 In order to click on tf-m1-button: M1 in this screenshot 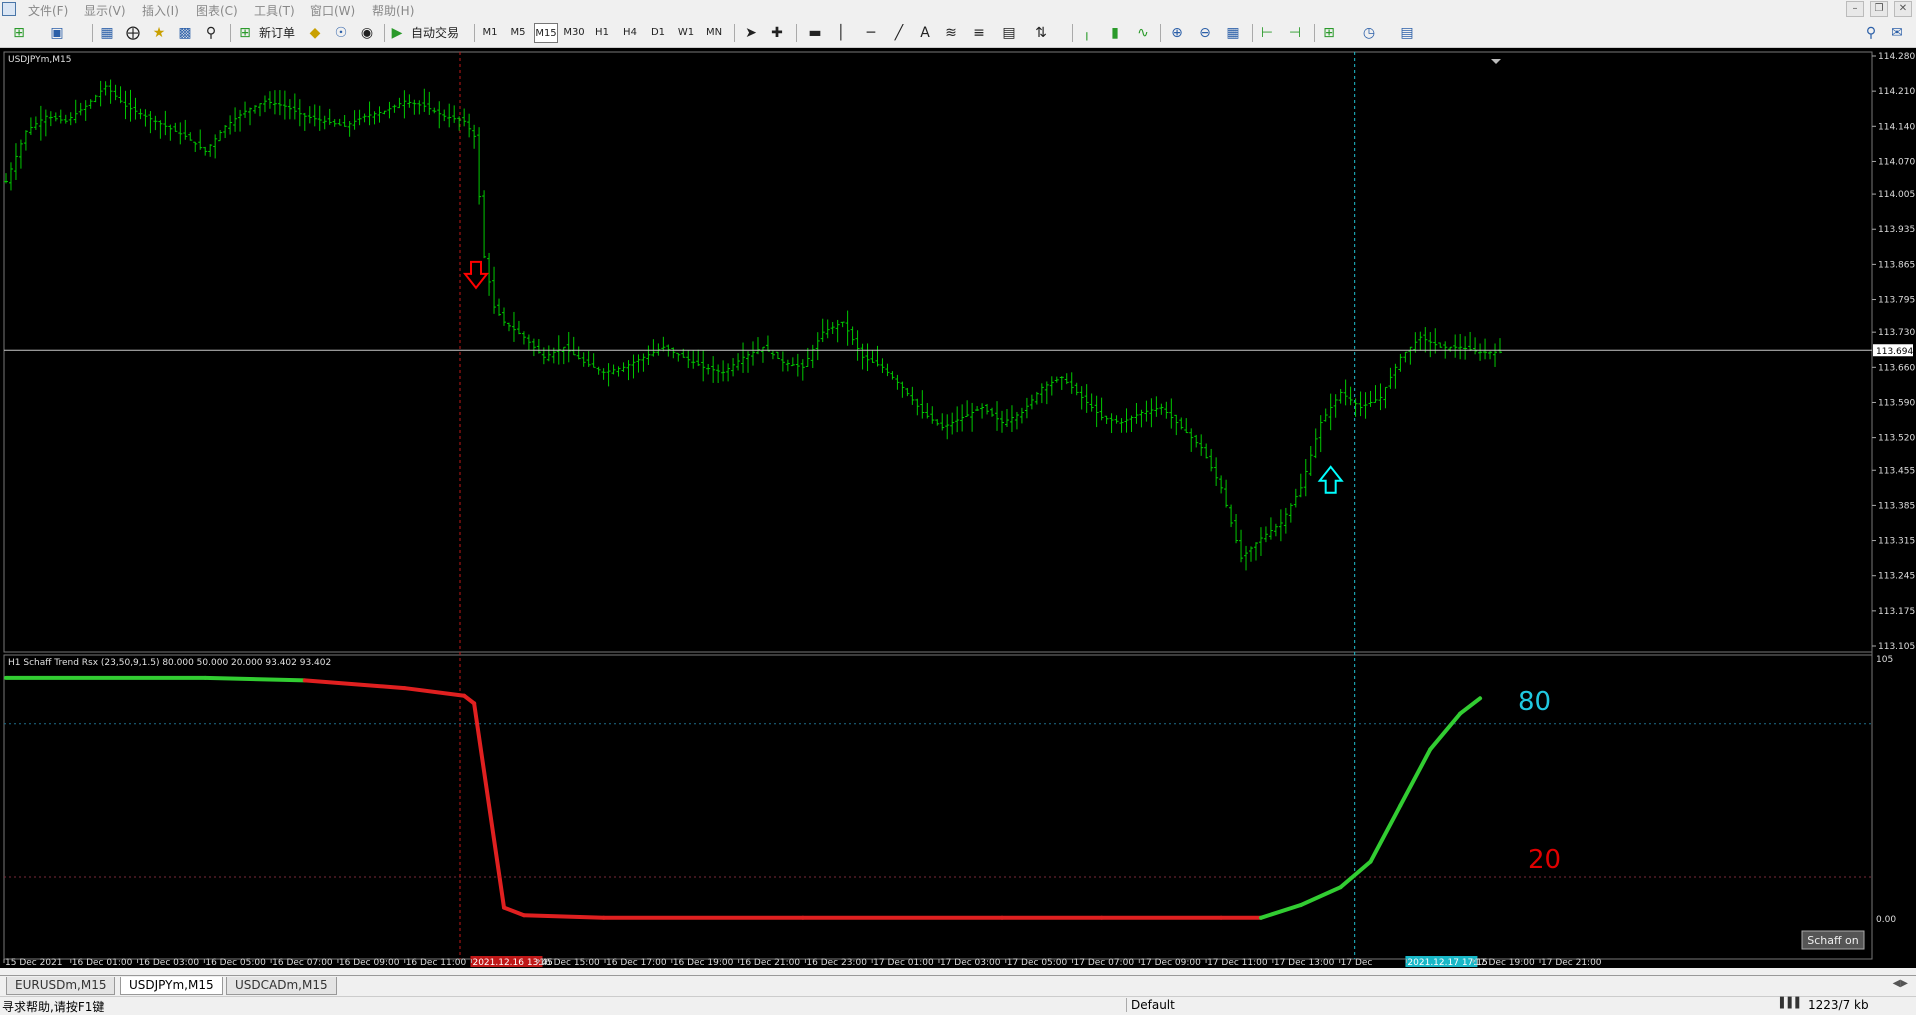, I will do `click(490, 33)`.